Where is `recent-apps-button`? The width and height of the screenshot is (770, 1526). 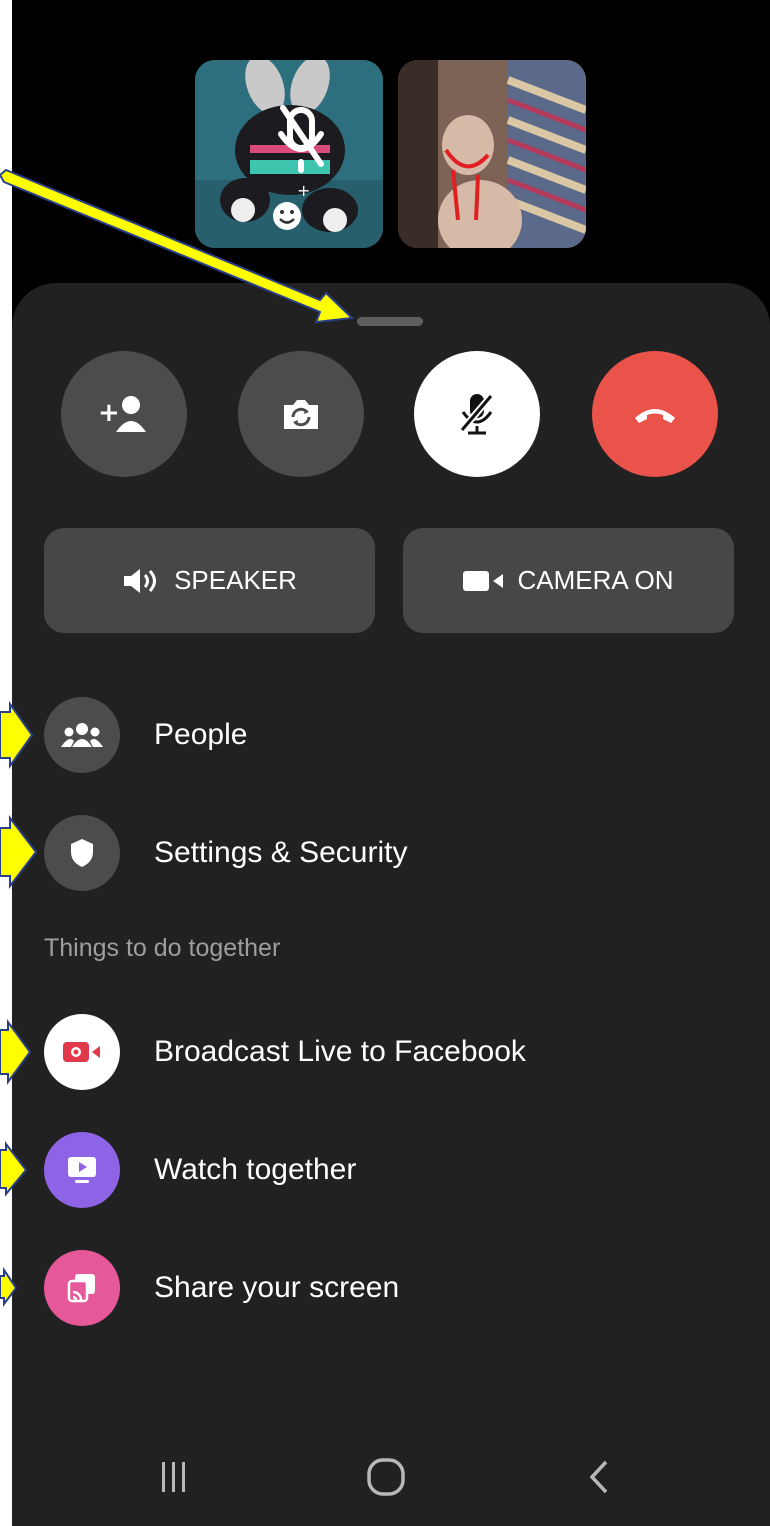 recent-apps-button is located at coordinates (174, 1477).